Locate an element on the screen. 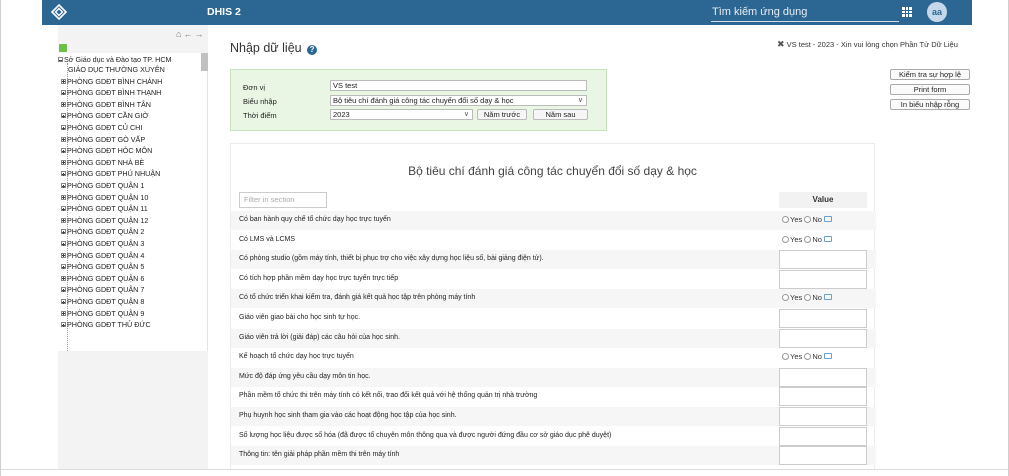 This screenshot has height=476, width=1009. tree-item: PHÒNG GDĐT BÌNH CHÁNH is located at coordinates (111, 82).